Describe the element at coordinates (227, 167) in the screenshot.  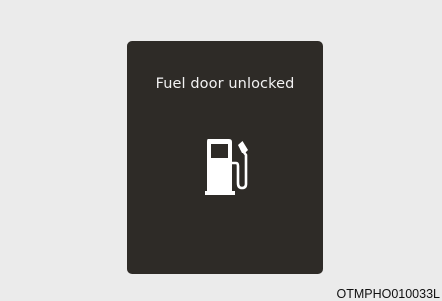
I see `fuel-pump-icon` at that location.